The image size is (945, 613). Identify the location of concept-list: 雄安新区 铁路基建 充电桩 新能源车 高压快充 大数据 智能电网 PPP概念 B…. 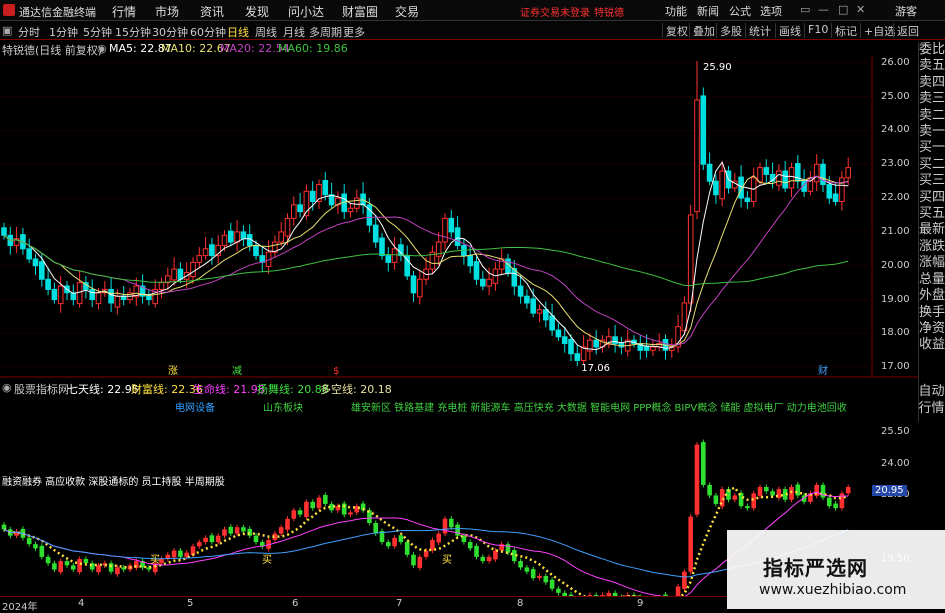
(599, 406).